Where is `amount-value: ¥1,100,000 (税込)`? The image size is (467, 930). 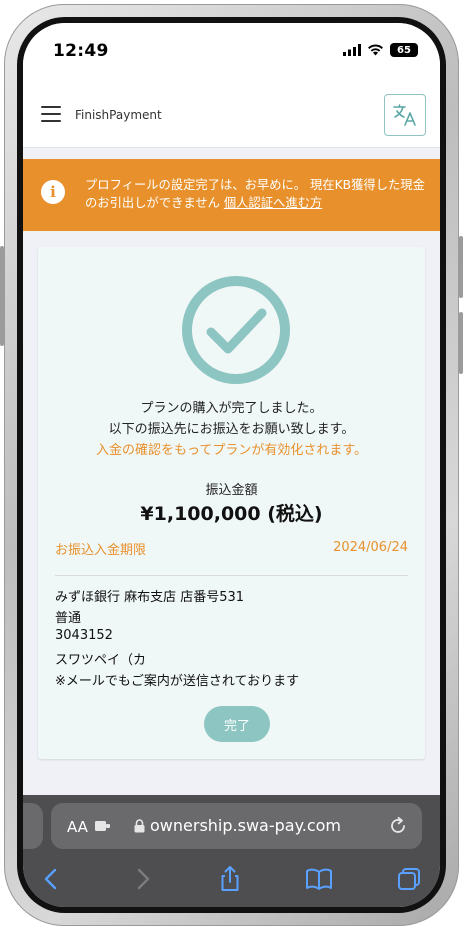 amount-value: ¥1,100,000 (税込) is located at coordinates (231, 514).